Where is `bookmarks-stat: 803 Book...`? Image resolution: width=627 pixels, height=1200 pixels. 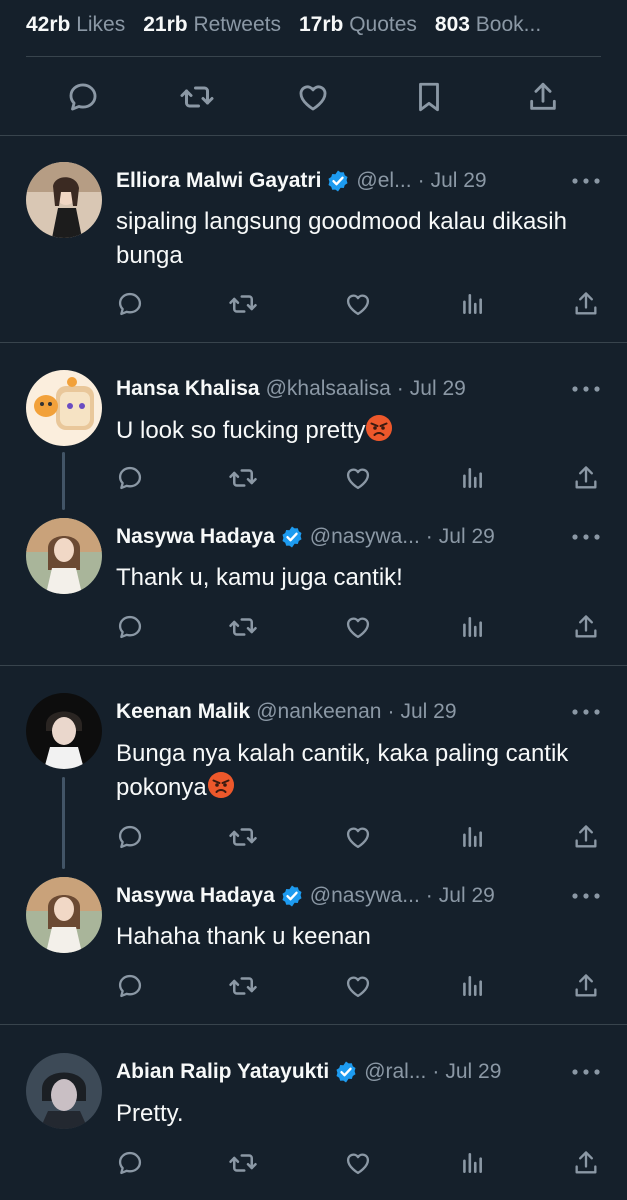 bookmarks-stat: 803 Book... is located at coordinates (488, 25).